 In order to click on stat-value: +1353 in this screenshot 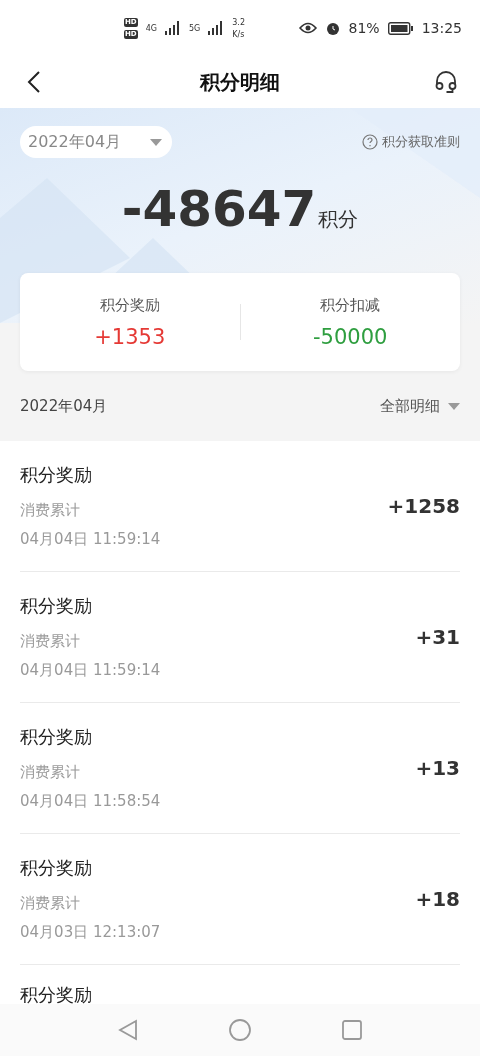, I will do `click(130, 336)`.